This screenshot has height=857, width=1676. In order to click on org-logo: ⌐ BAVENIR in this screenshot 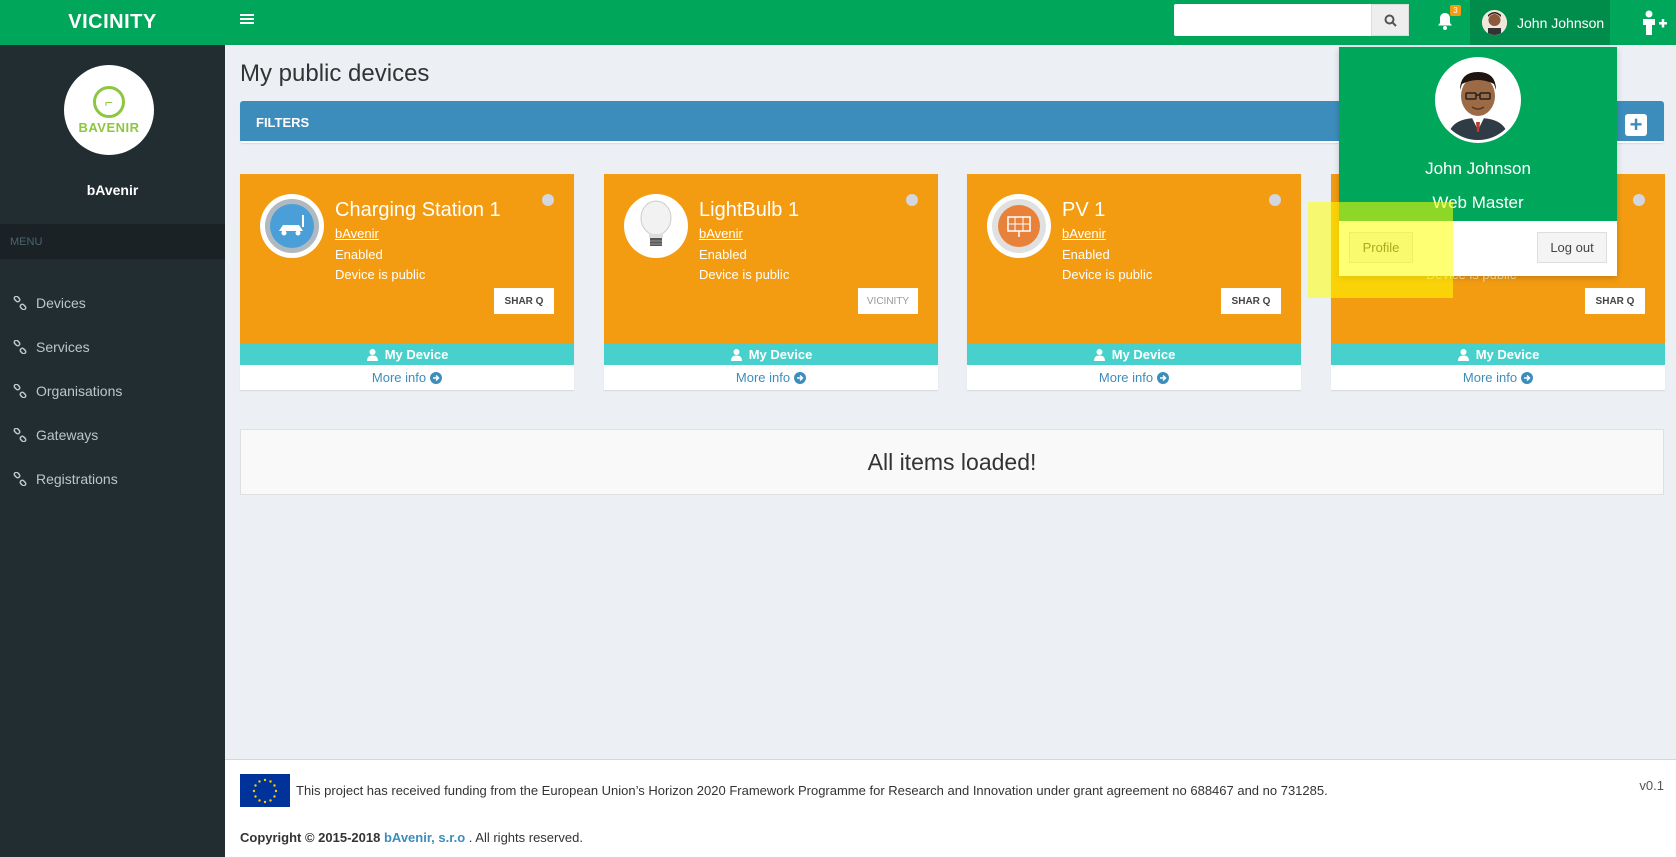, I will do `click(109, 110)`.